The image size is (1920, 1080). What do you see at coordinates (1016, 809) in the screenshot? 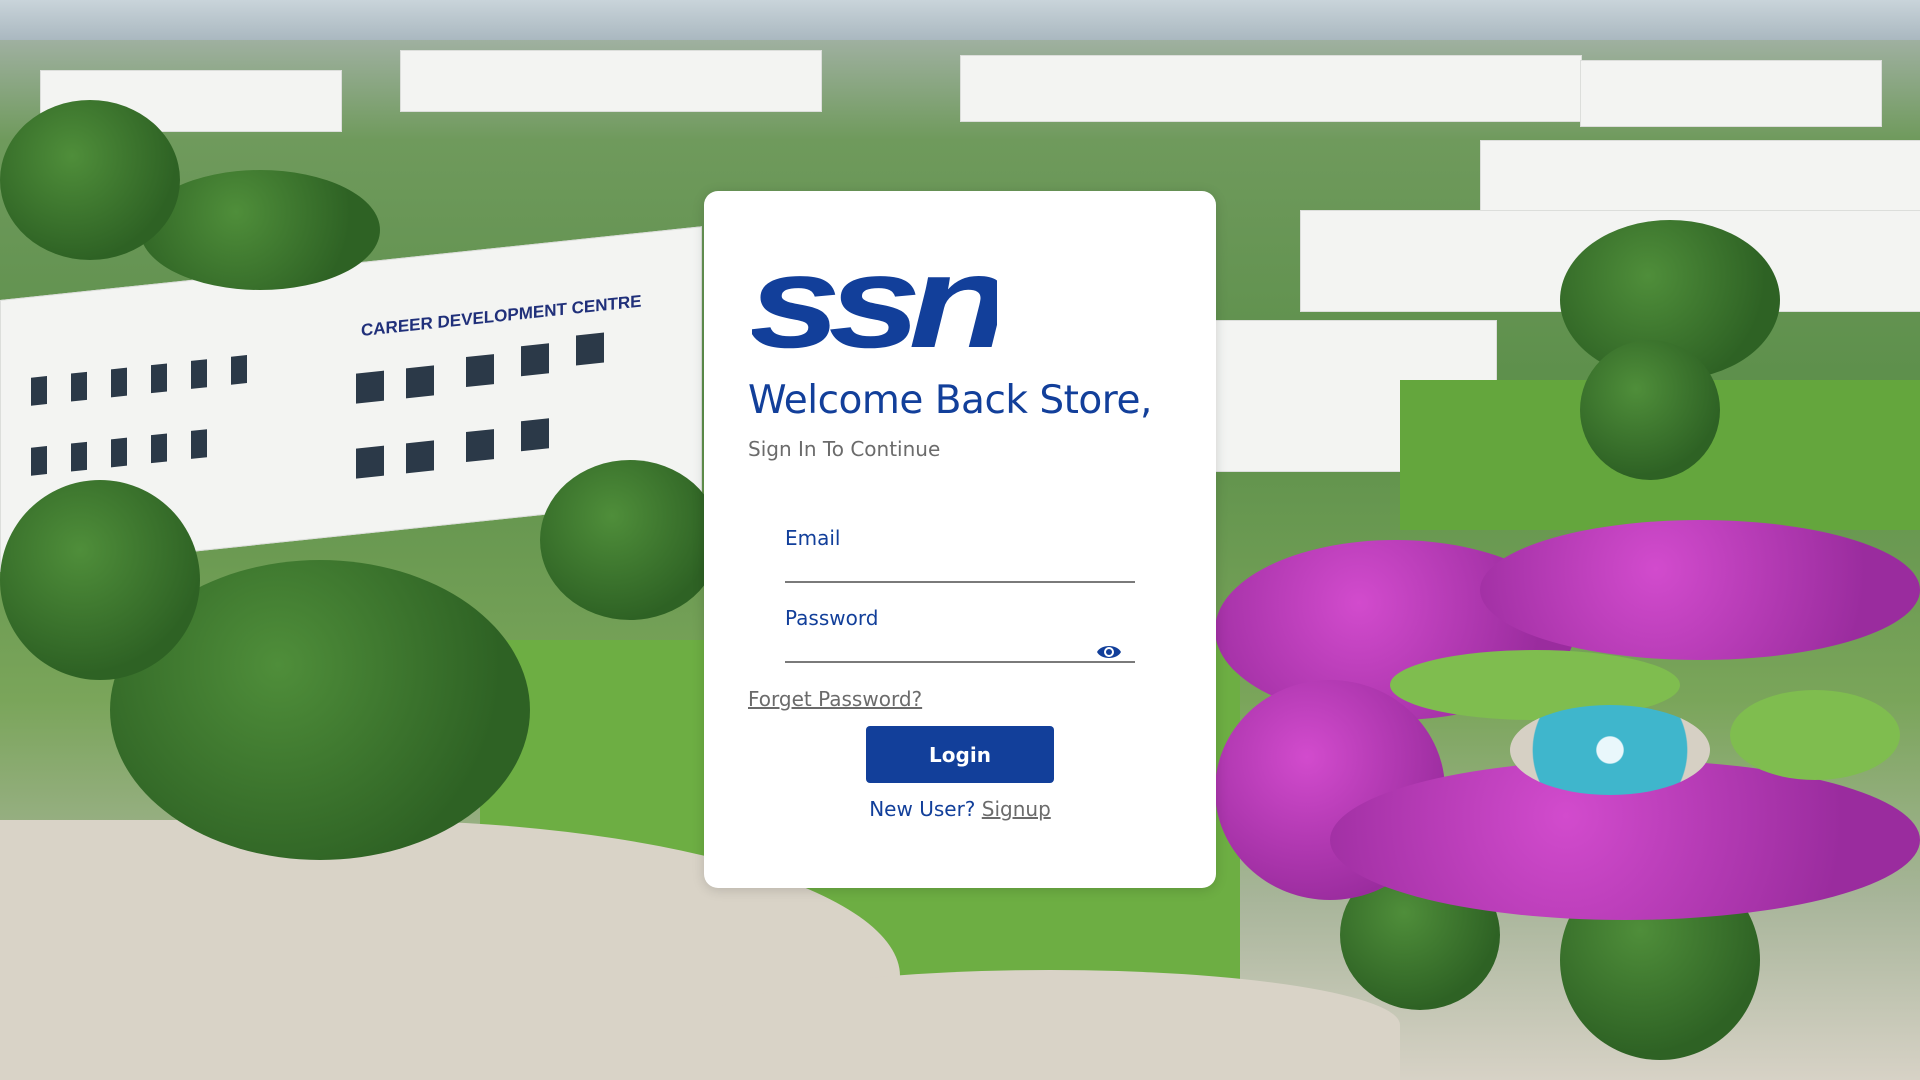
I see `signup-link: Signup` at bounding box center [1016, 809].